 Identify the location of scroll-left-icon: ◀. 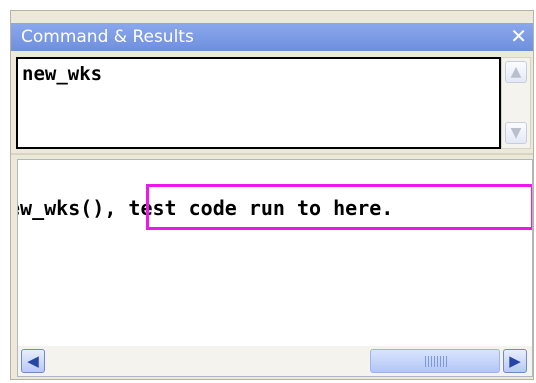
(33, 361).